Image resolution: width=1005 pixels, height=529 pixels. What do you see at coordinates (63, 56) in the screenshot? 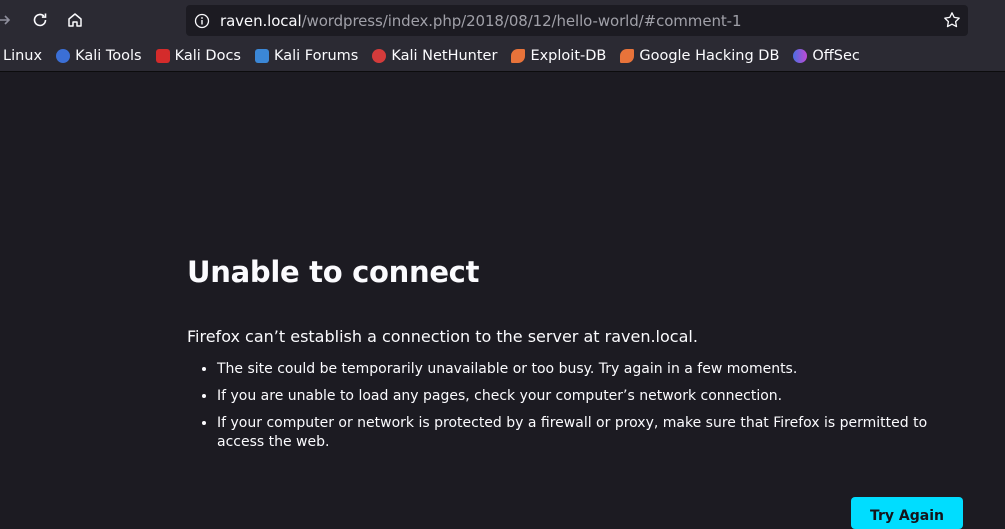
I see `kali-tools-icon` at bounding box center [63, 56].